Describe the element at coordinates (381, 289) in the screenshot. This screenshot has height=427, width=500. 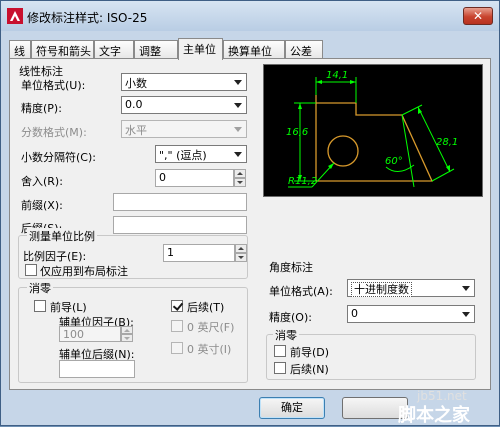
I see `angular-unit-format-value: 十进制度数` at that location.